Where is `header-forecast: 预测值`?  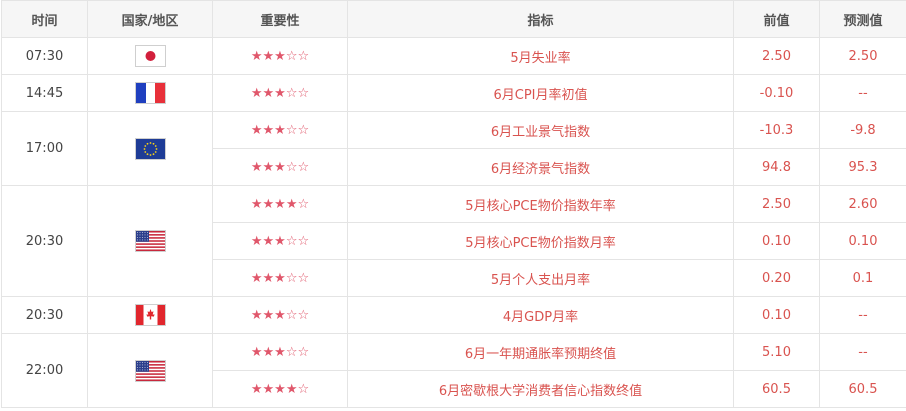
header-forecast: 预测值 is located at coordinates (862, 19).